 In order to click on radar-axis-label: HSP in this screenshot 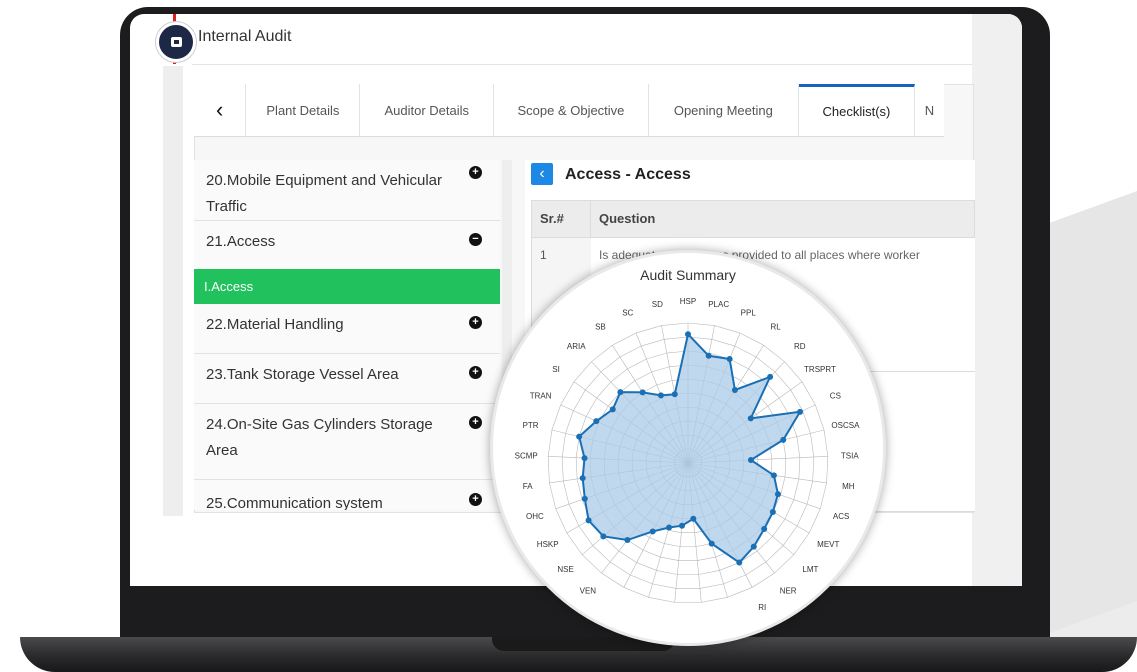, I will do `click(688, 301)`.